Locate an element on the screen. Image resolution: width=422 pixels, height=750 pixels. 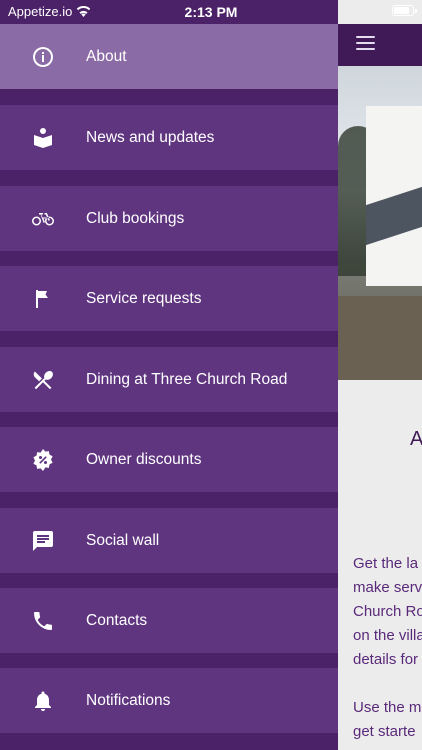
menu-item-label: Contacts is located at coordinates (117, 620).